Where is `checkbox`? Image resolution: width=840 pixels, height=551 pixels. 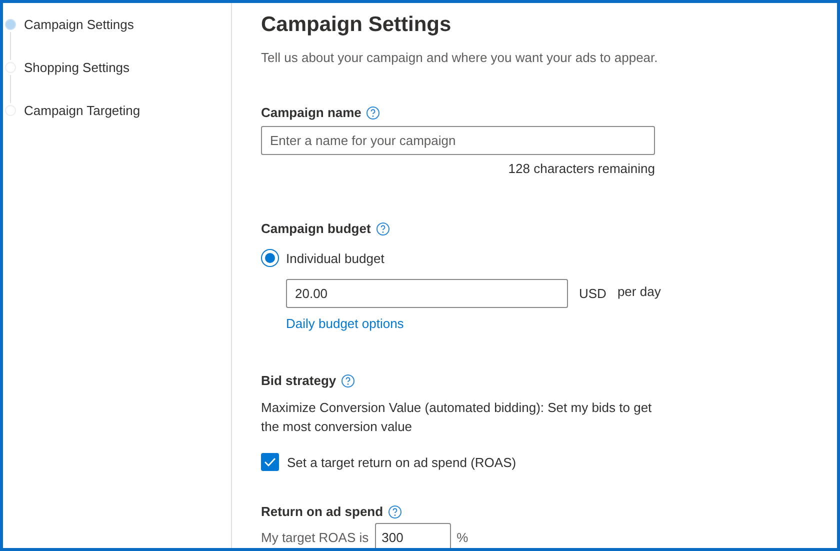 checkbox is located at coordinates (270, 462).